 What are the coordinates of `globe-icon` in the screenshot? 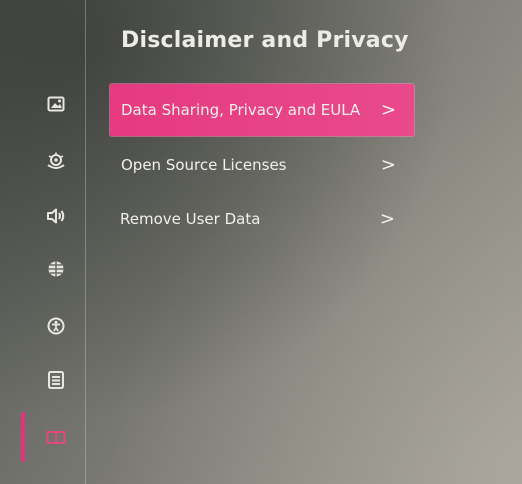 It's located at (56, 269).